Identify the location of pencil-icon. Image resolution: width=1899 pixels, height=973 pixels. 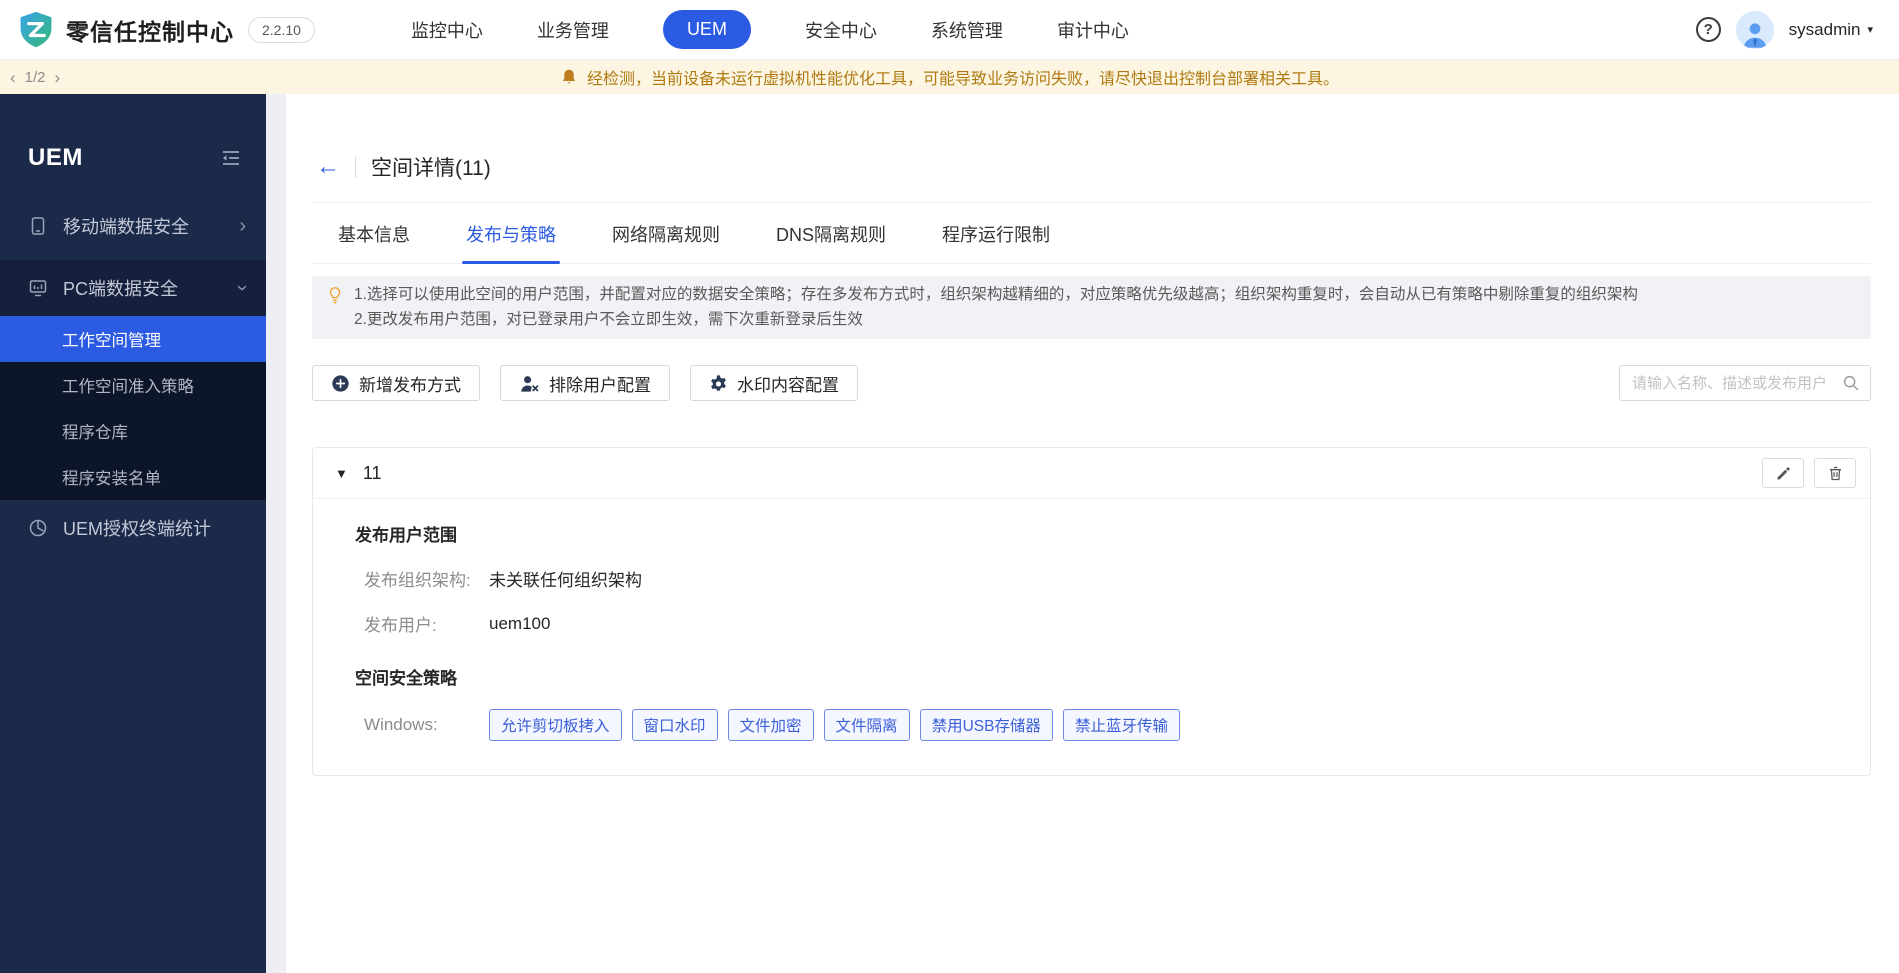
(1783, 472).